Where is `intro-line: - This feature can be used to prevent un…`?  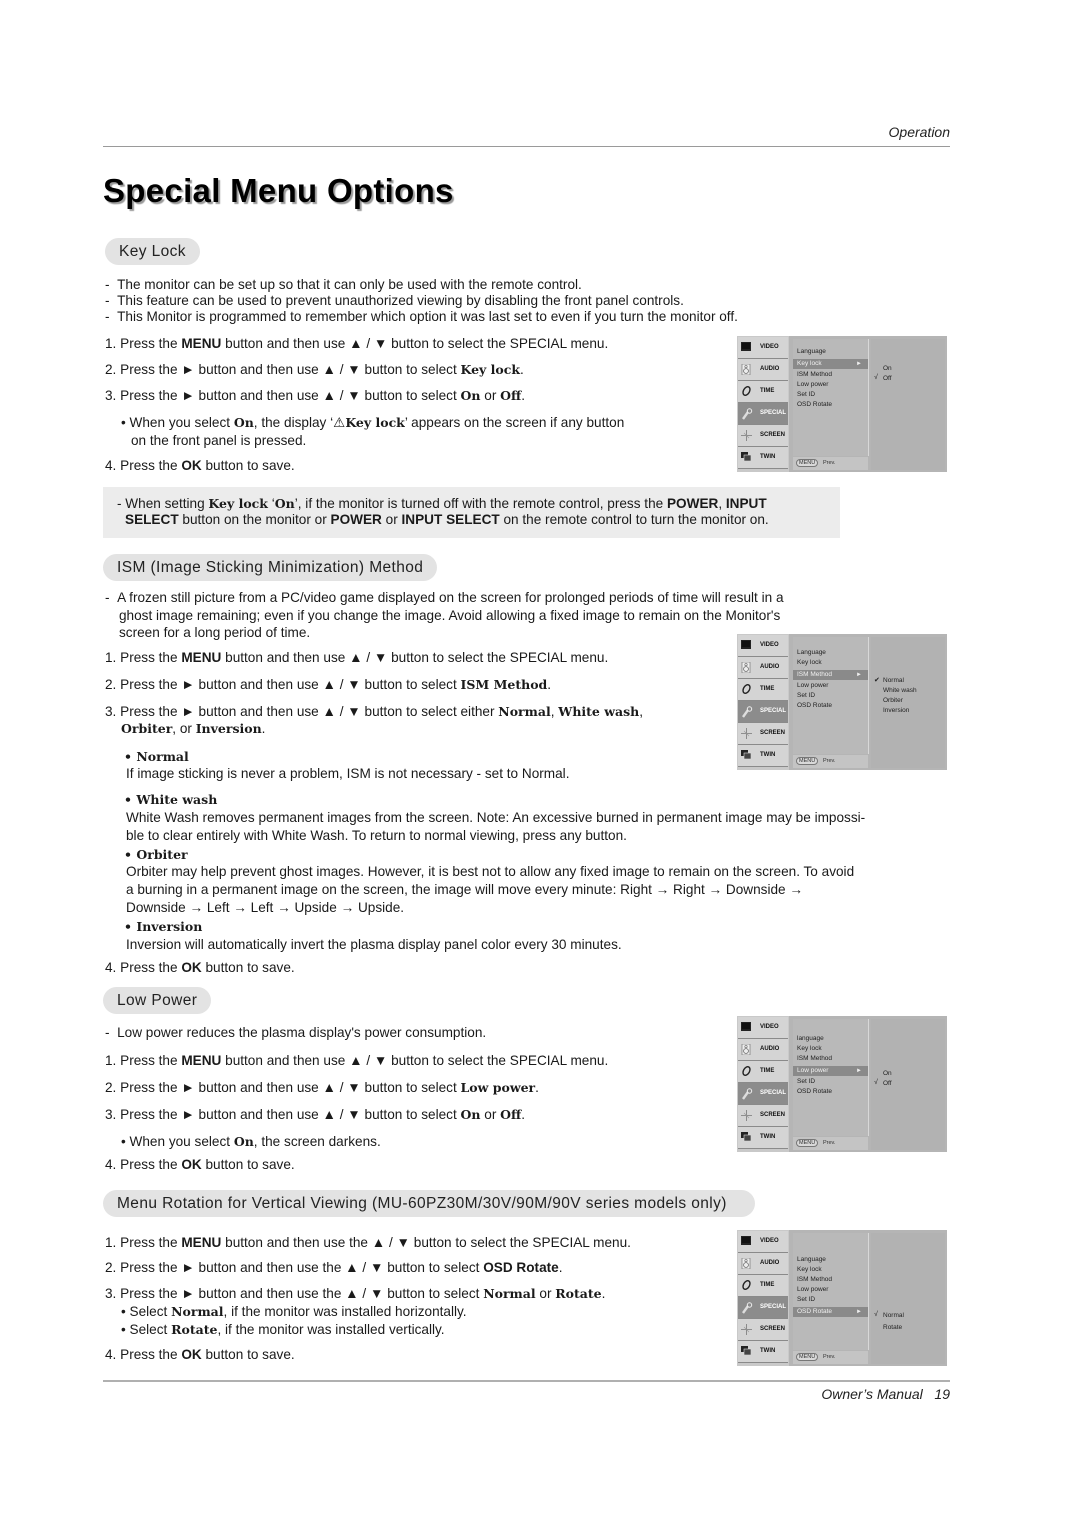 intro-line: - This feature can be used to prevent un… is located at coordinates (394, 300).